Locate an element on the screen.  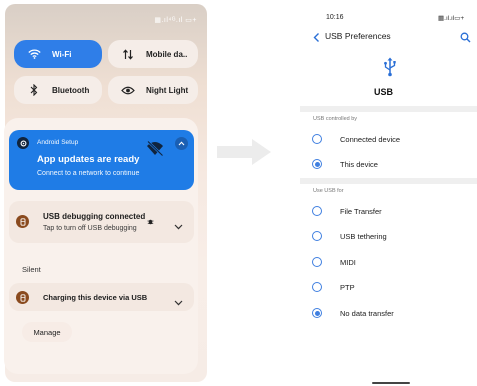
option-midi: MIDI is located at coordinates (392, 262).